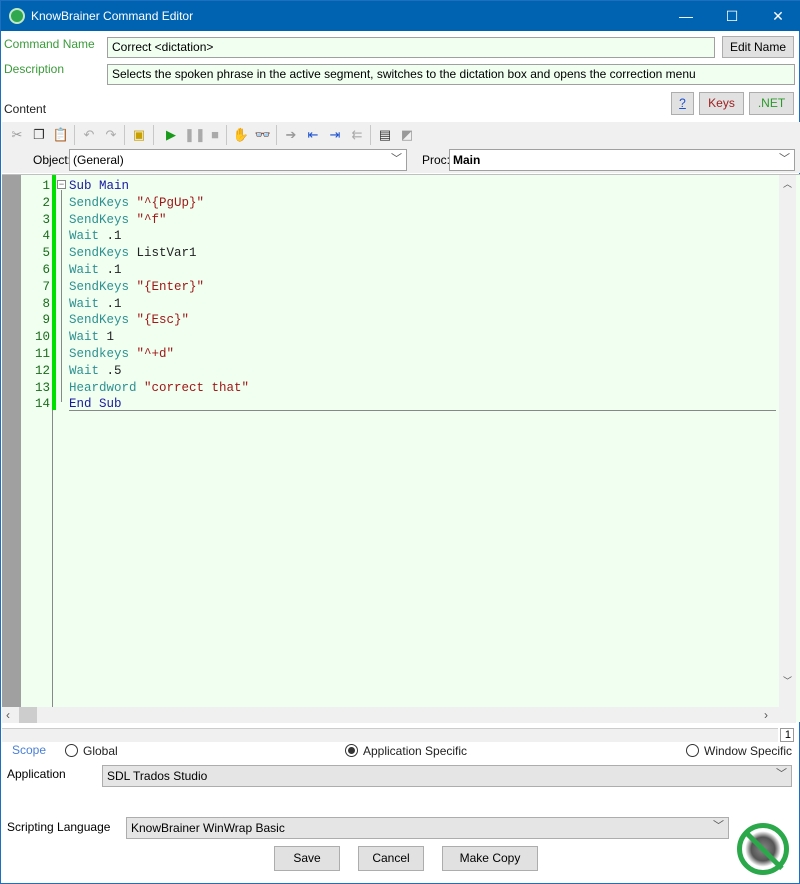  Describe the element at coordinates (238, 160) in the screenshot. I see `object-dropdown: (General) ﹀` at that location.